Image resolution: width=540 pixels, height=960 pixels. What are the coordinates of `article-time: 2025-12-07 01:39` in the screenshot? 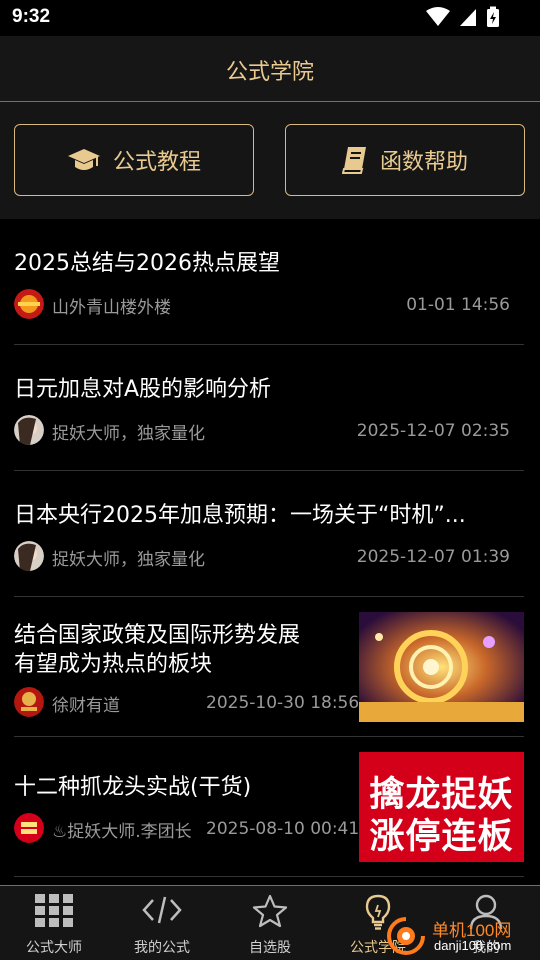 It's located at (433, 557).